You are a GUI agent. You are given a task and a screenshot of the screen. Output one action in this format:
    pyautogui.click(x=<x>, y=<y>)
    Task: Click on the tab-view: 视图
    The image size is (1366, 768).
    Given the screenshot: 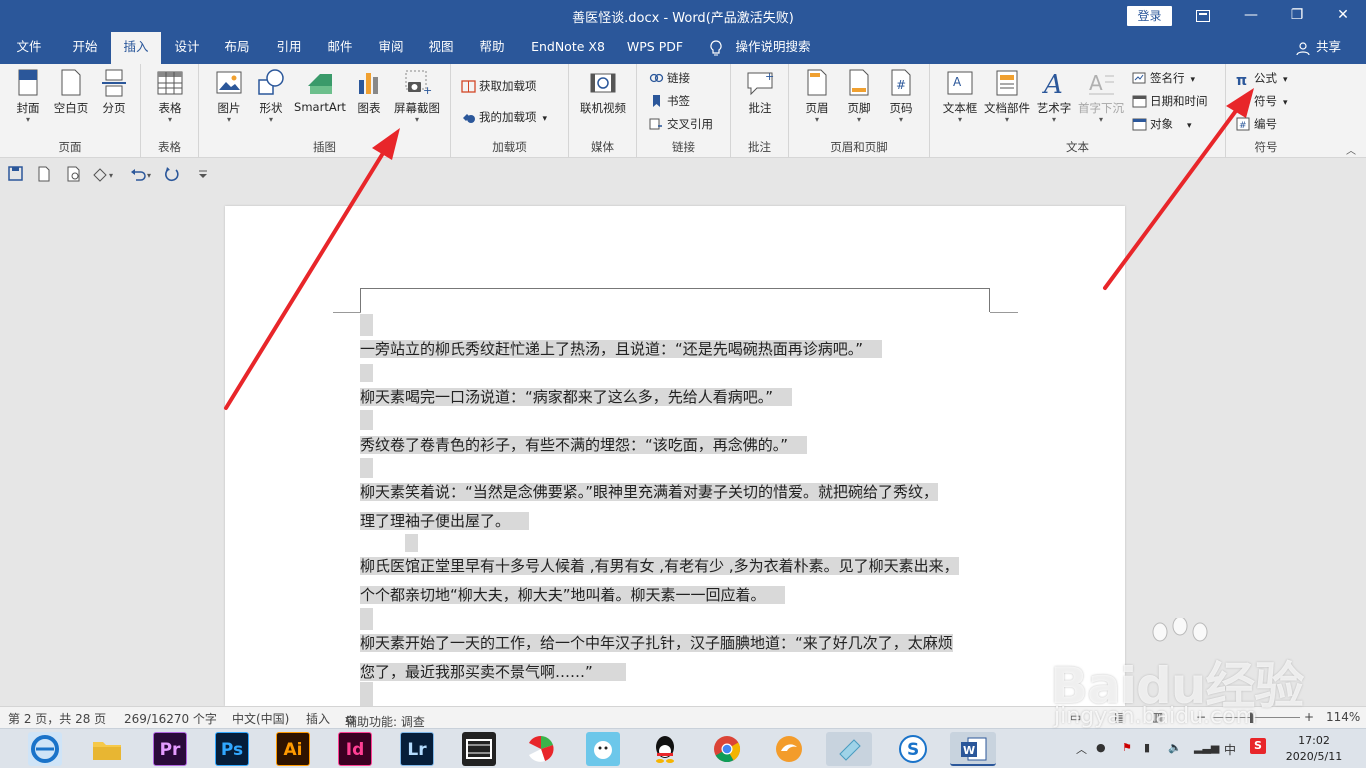 What is the action you would take?
    pyautogui.click(x=441, y=48)
    